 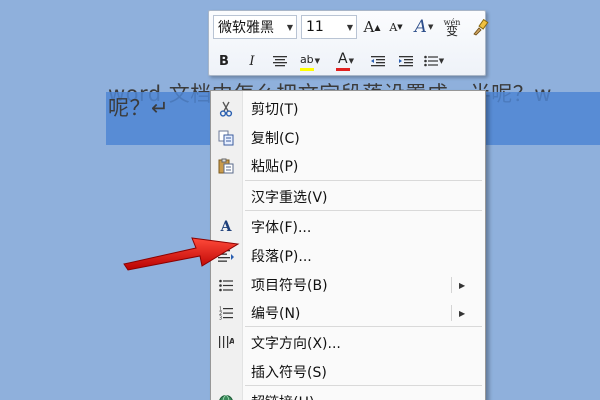 What do you see at coordinates (348, 197) in the screenshot?
I see `menu-item-reconvert: 汉字重选(V)` at bounding box center [348, 197].